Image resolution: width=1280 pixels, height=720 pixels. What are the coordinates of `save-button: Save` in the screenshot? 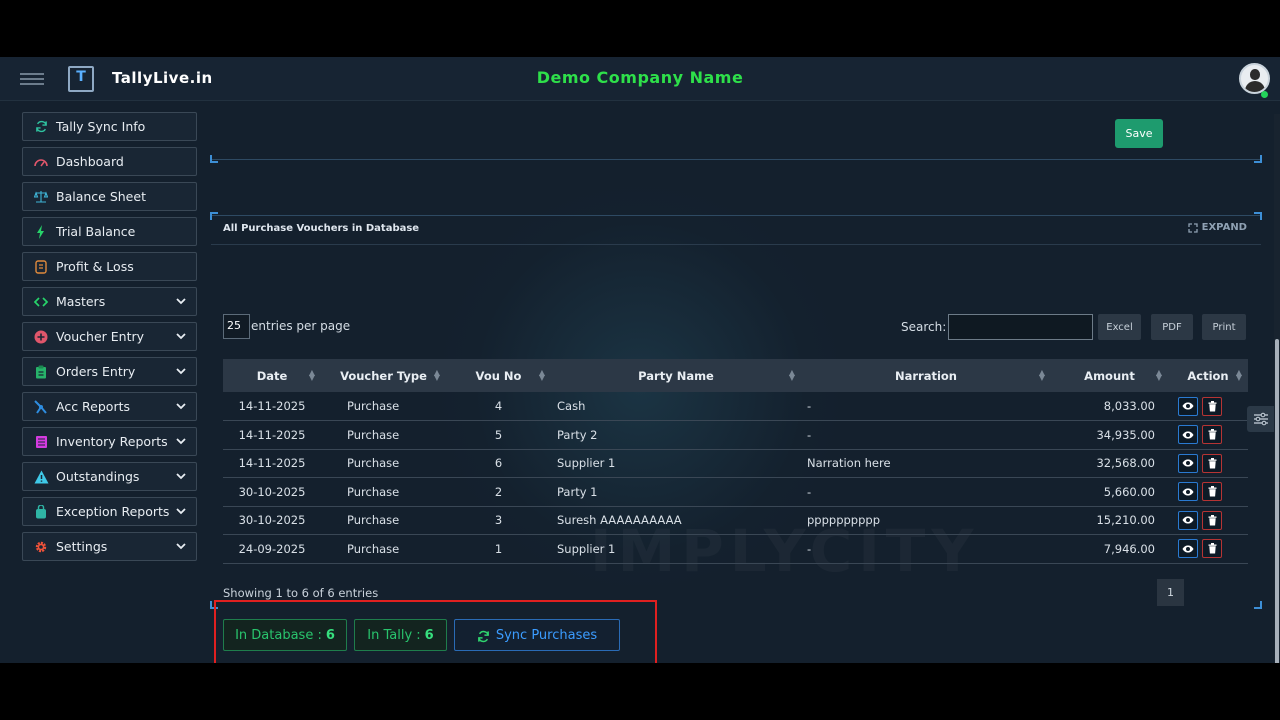 It's located at (1139, 133).